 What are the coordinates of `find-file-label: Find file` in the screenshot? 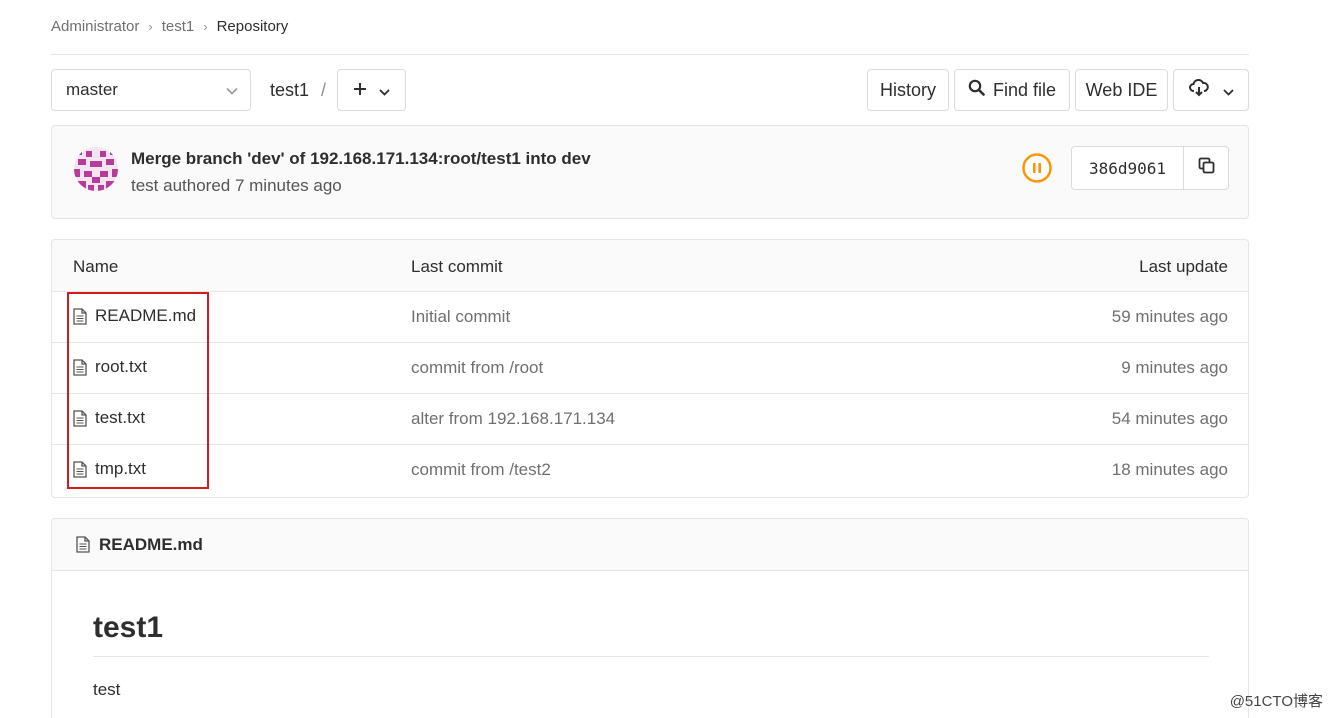 It's located at (1024, 89).